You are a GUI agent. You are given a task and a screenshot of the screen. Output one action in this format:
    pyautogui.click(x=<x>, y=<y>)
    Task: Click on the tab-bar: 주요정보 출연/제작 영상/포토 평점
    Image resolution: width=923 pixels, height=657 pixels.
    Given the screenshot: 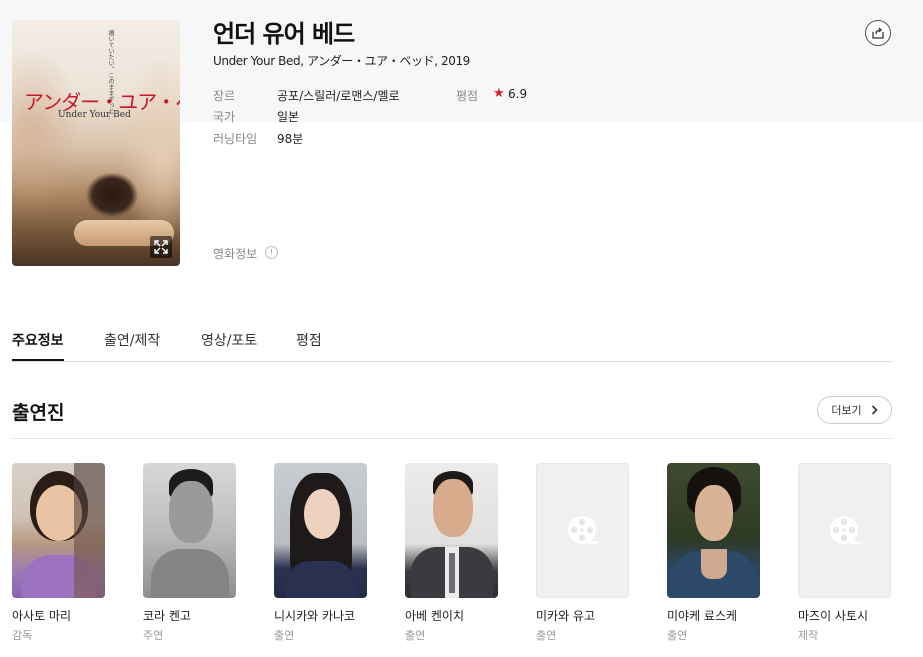 What is the action you would take?
    pyautogui.click(x=452, y=340)
    